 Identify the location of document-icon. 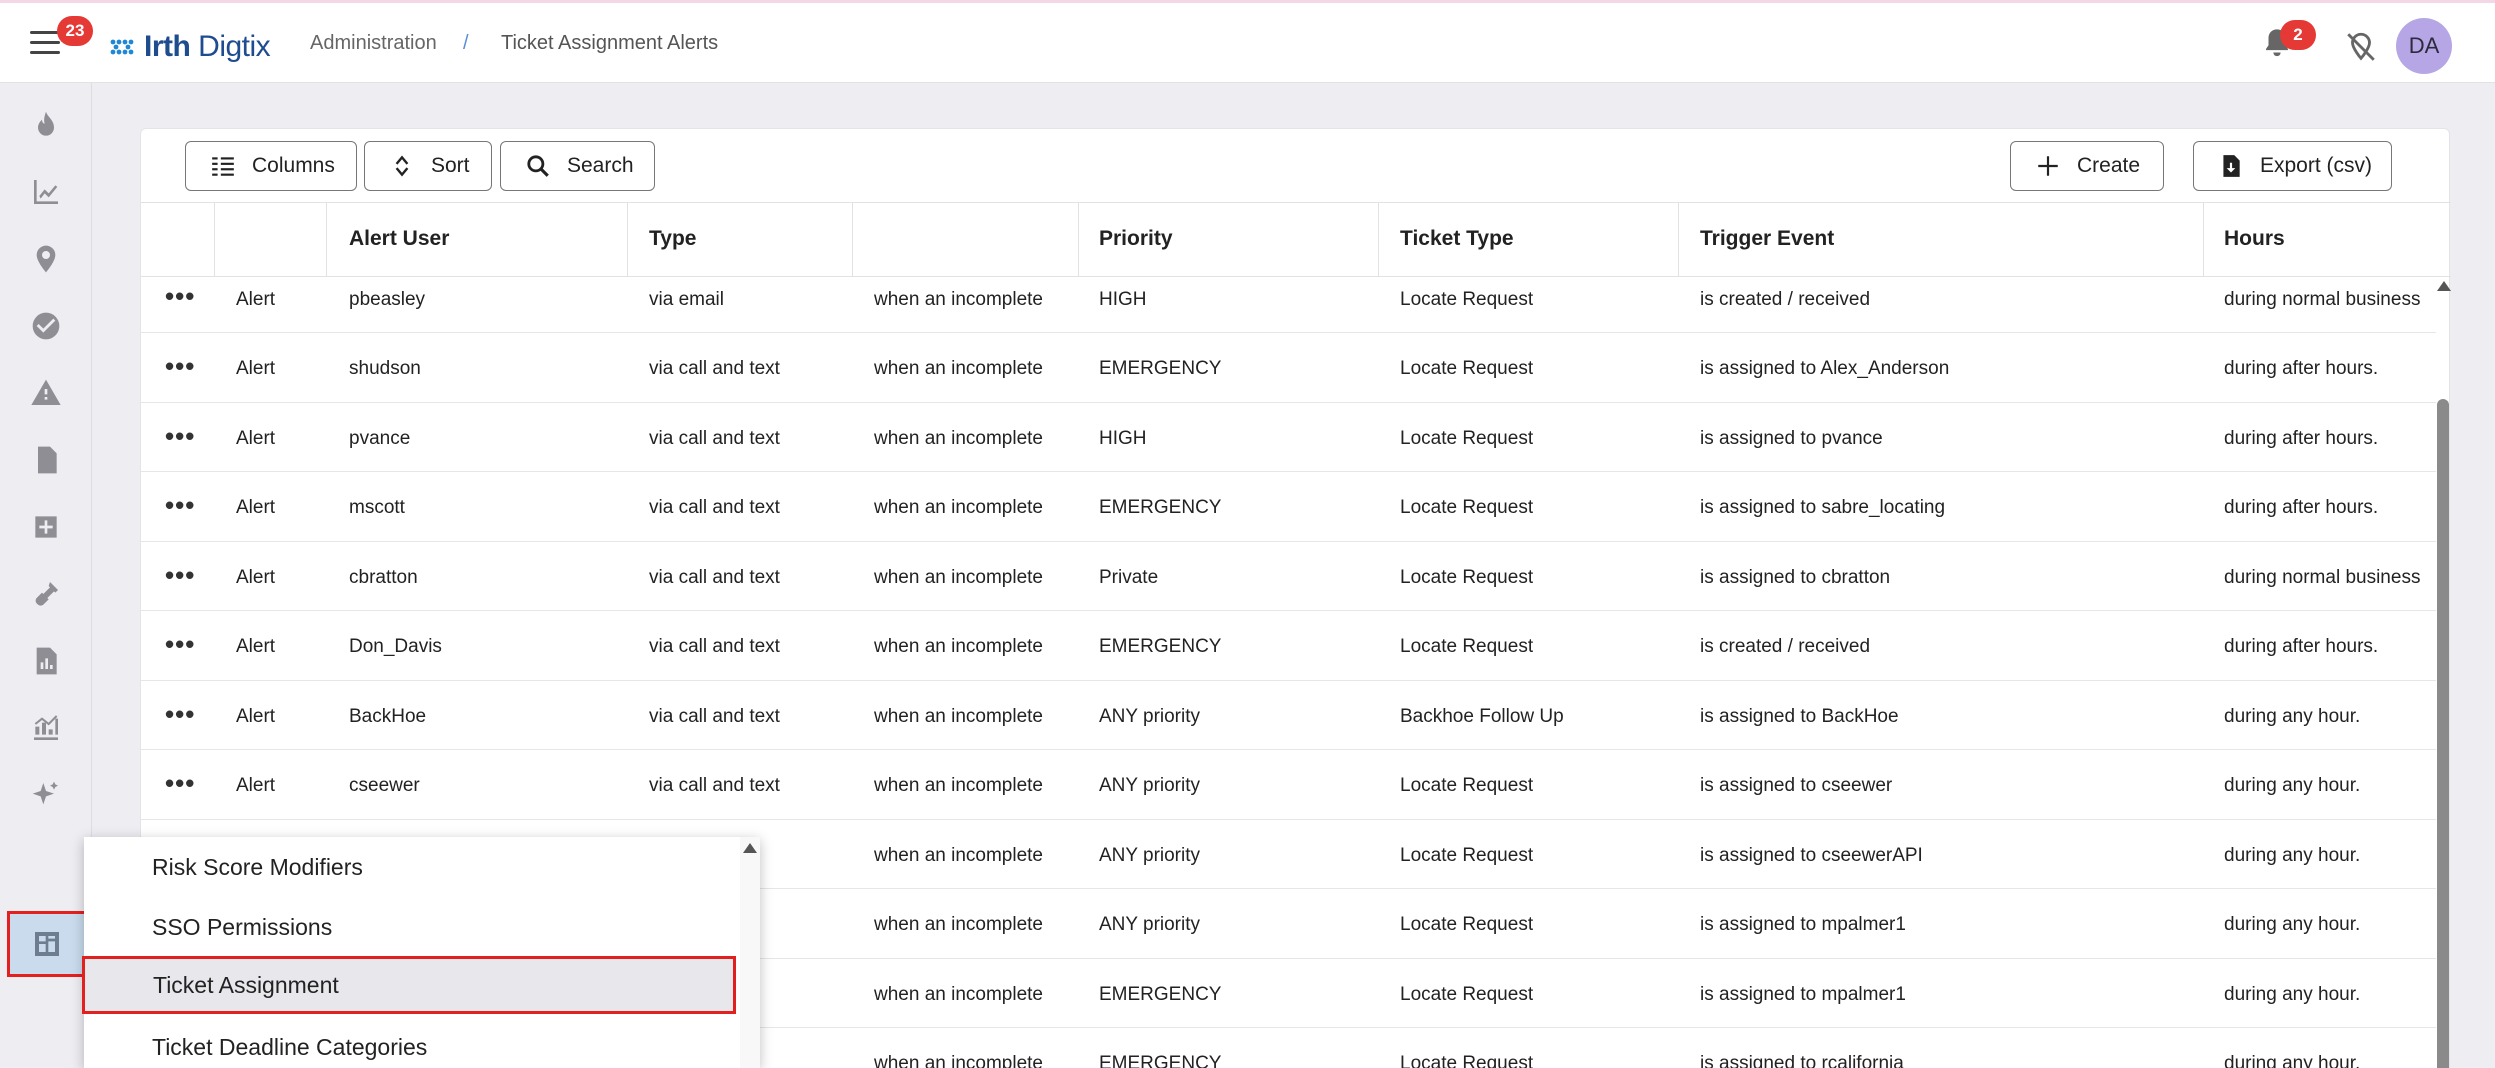
(46, 460).